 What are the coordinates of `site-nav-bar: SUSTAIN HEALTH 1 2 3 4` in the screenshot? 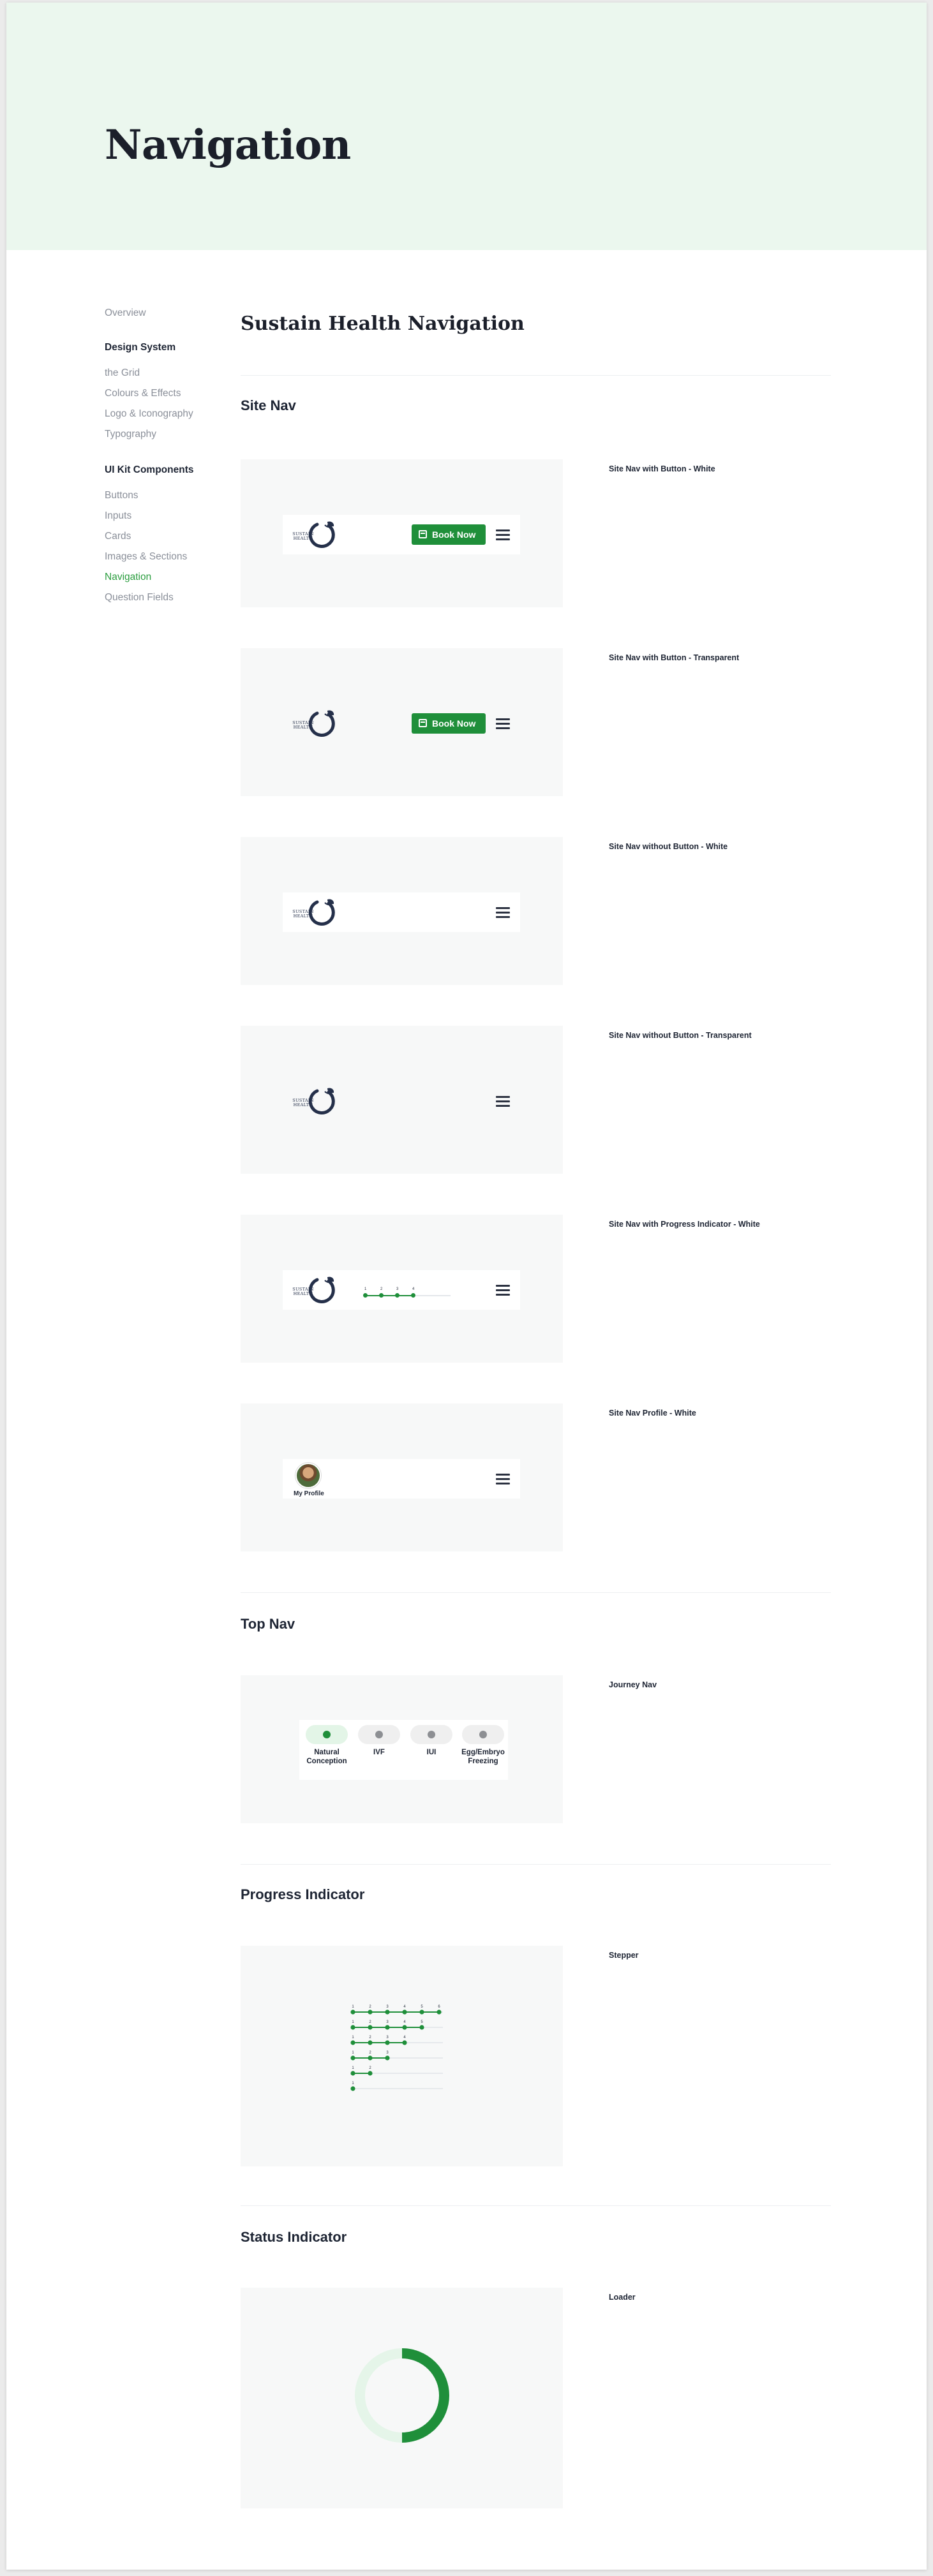 It's located at (401, 1290).